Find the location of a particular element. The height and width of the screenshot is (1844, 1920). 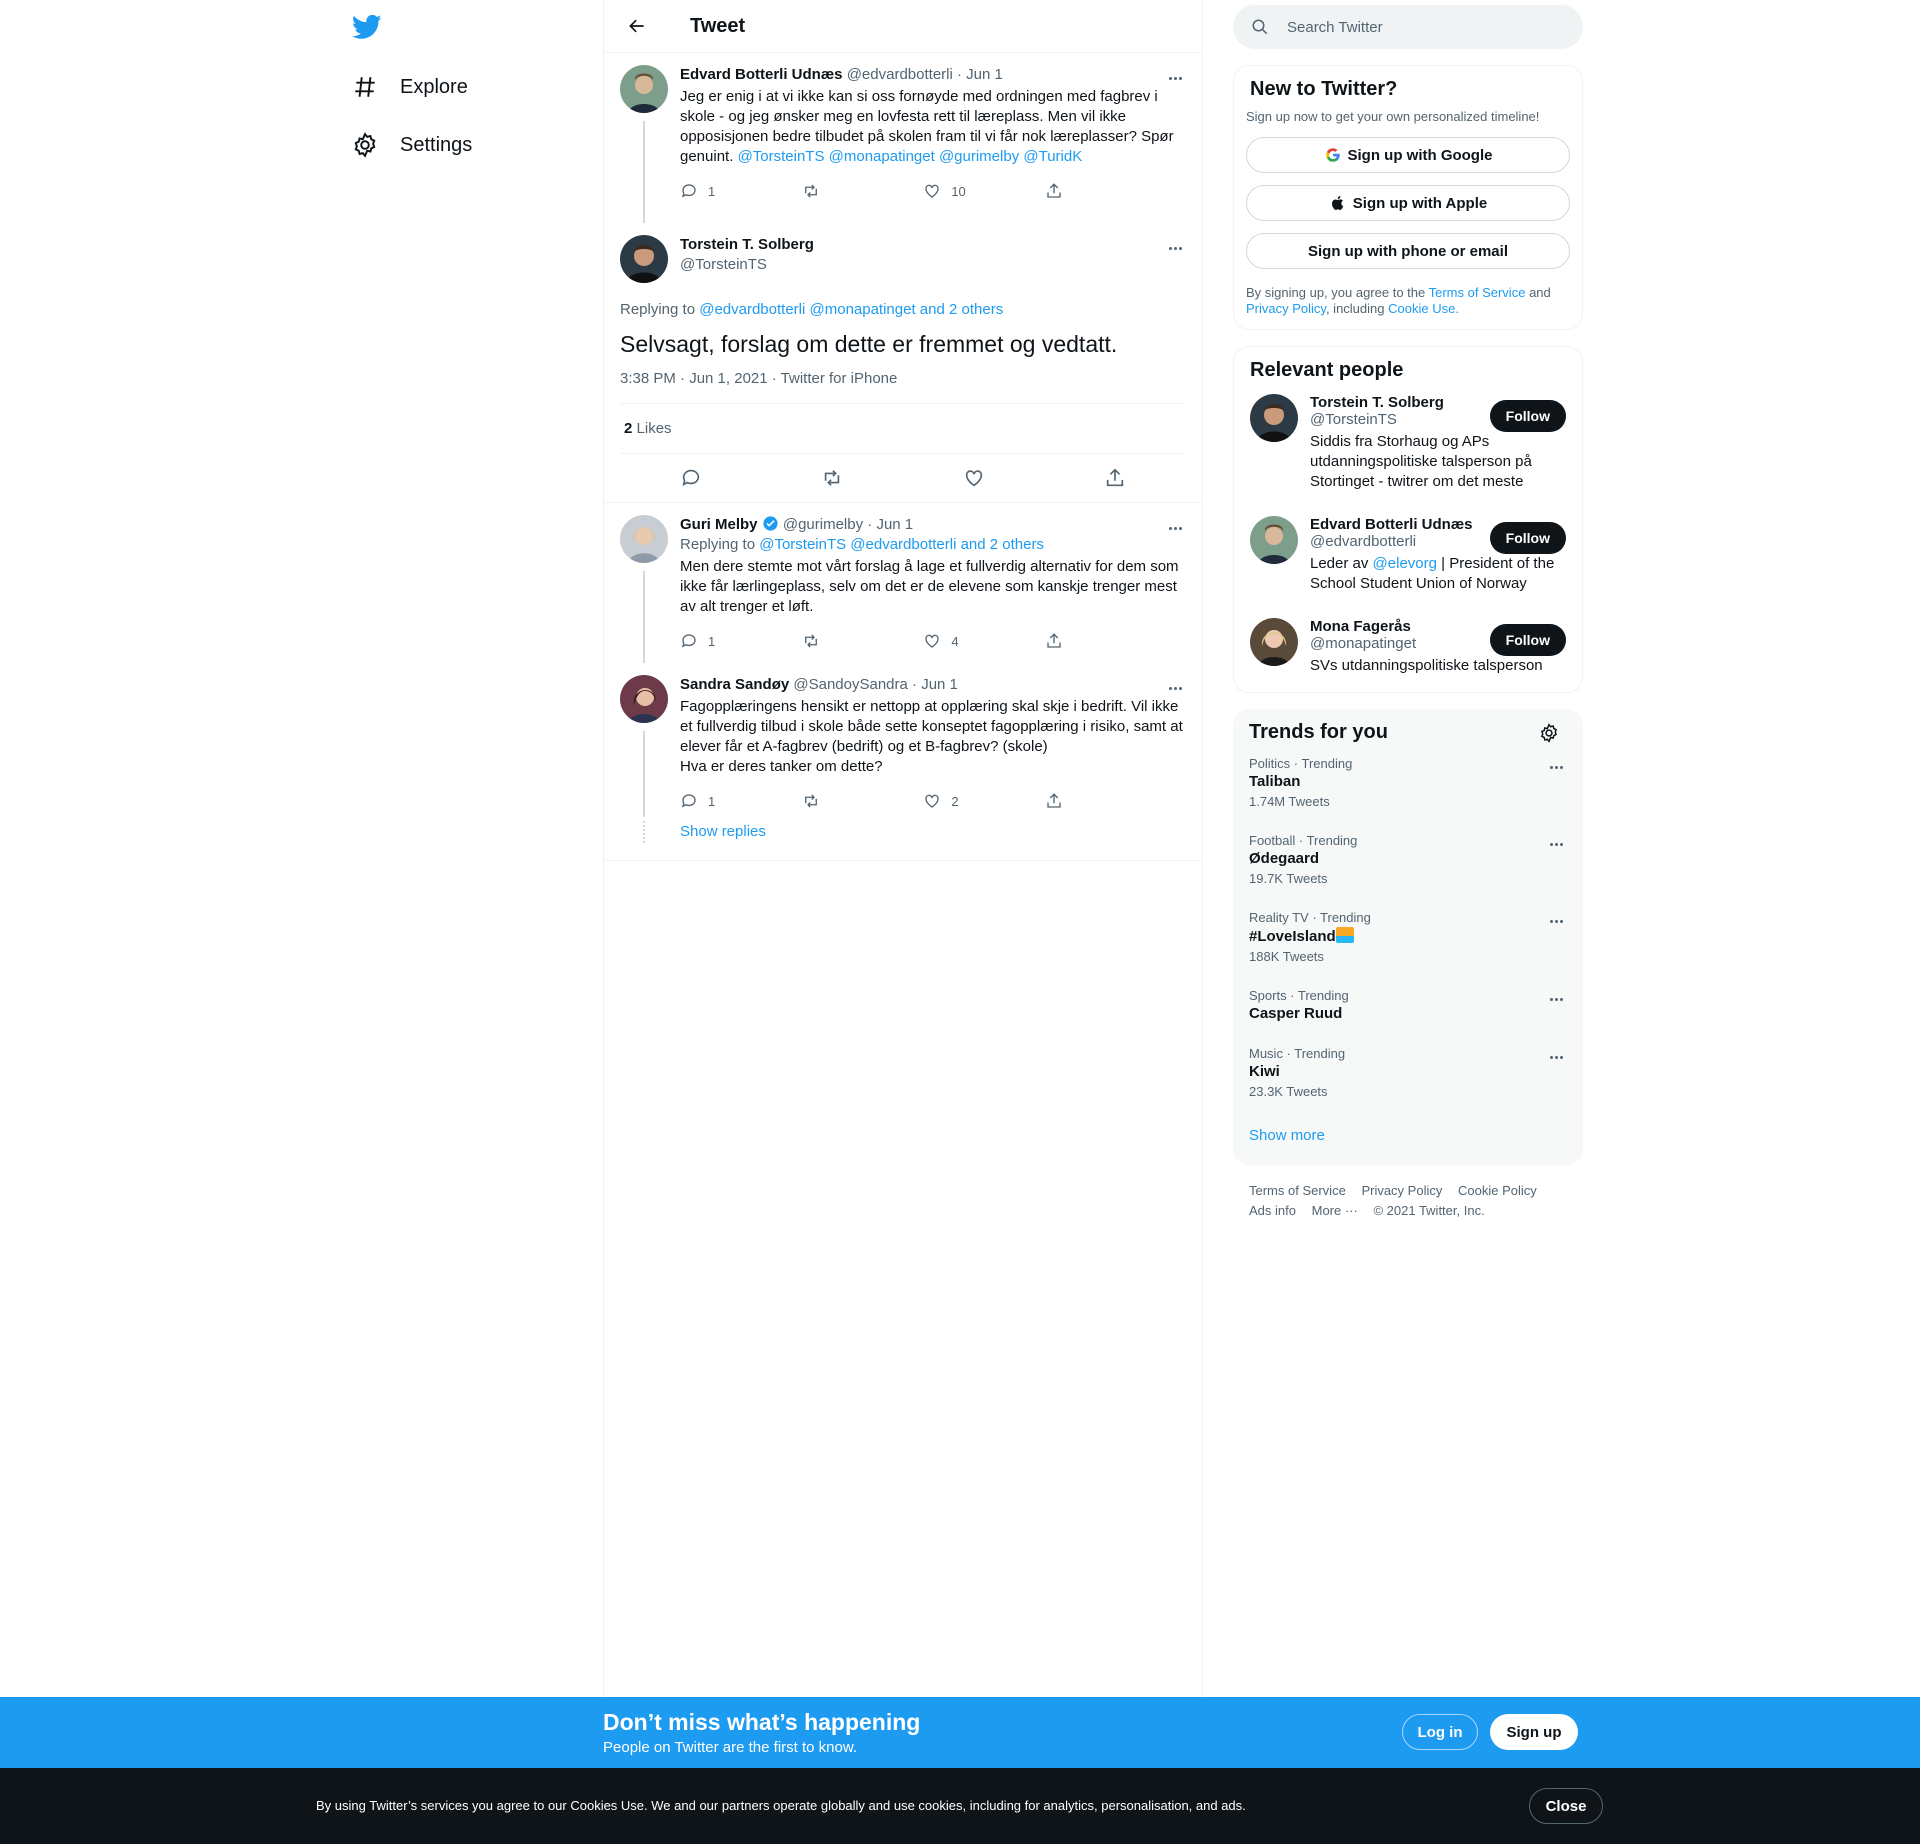

nav-settings: Settings is located at coordinates (412, 145).